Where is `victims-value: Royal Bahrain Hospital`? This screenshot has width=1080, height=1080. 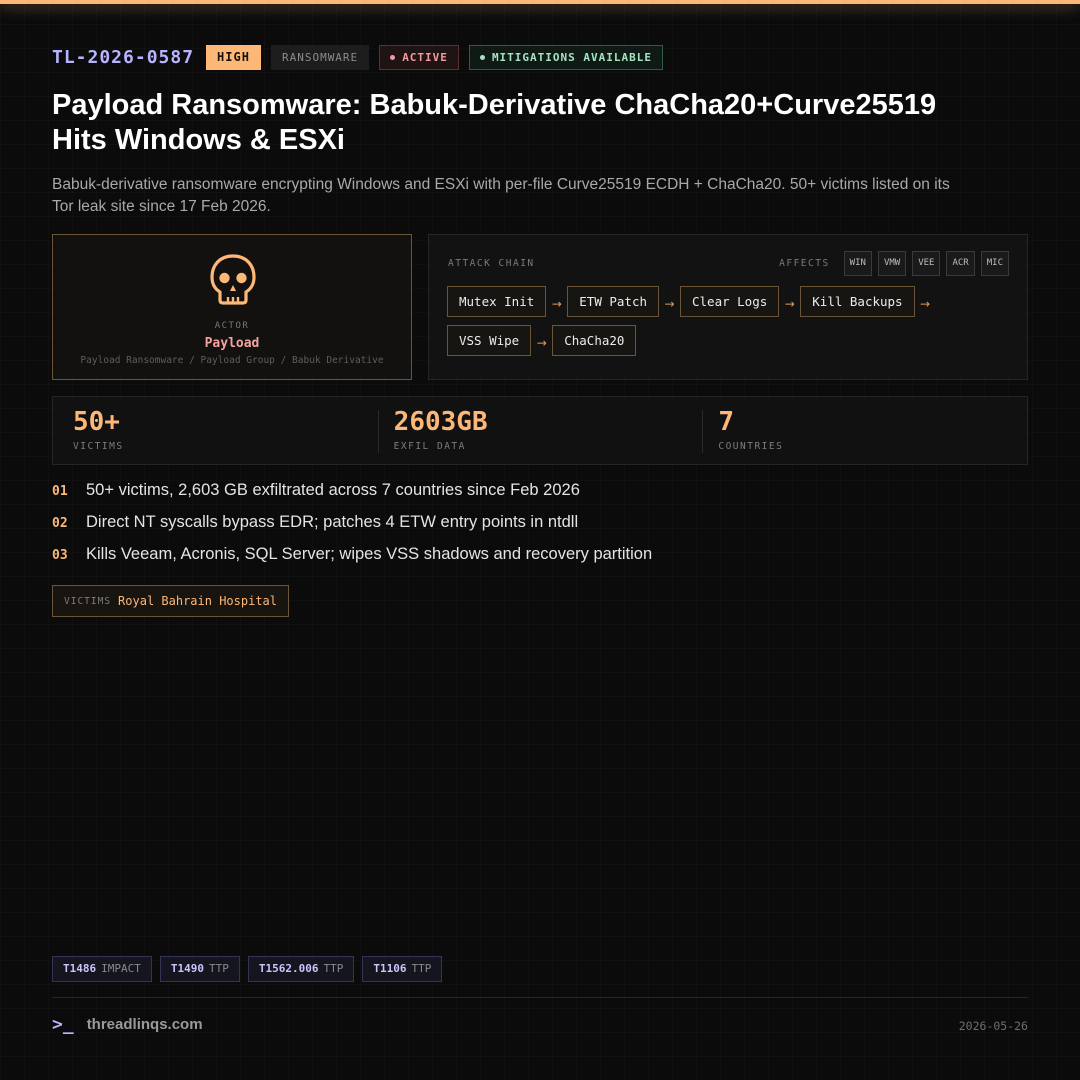
victims-value: Royal Bahrain Hospital is located at coordinates (197, 601).